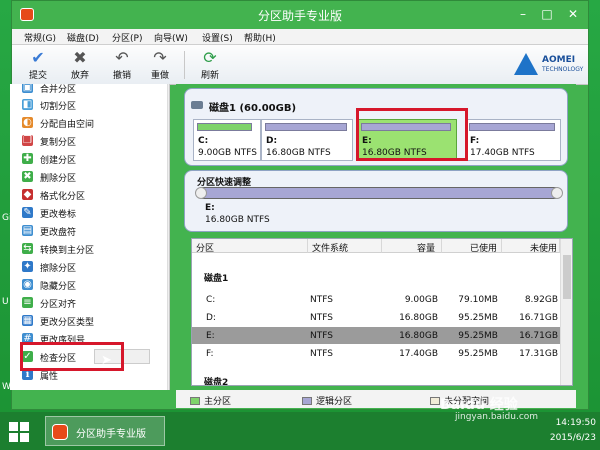 This screenshot has width=600, height=450. What do you see at coordinates (58, 143) in the screenshot?
I see `op-label: 复制分区` at bounding box center [58, 143].